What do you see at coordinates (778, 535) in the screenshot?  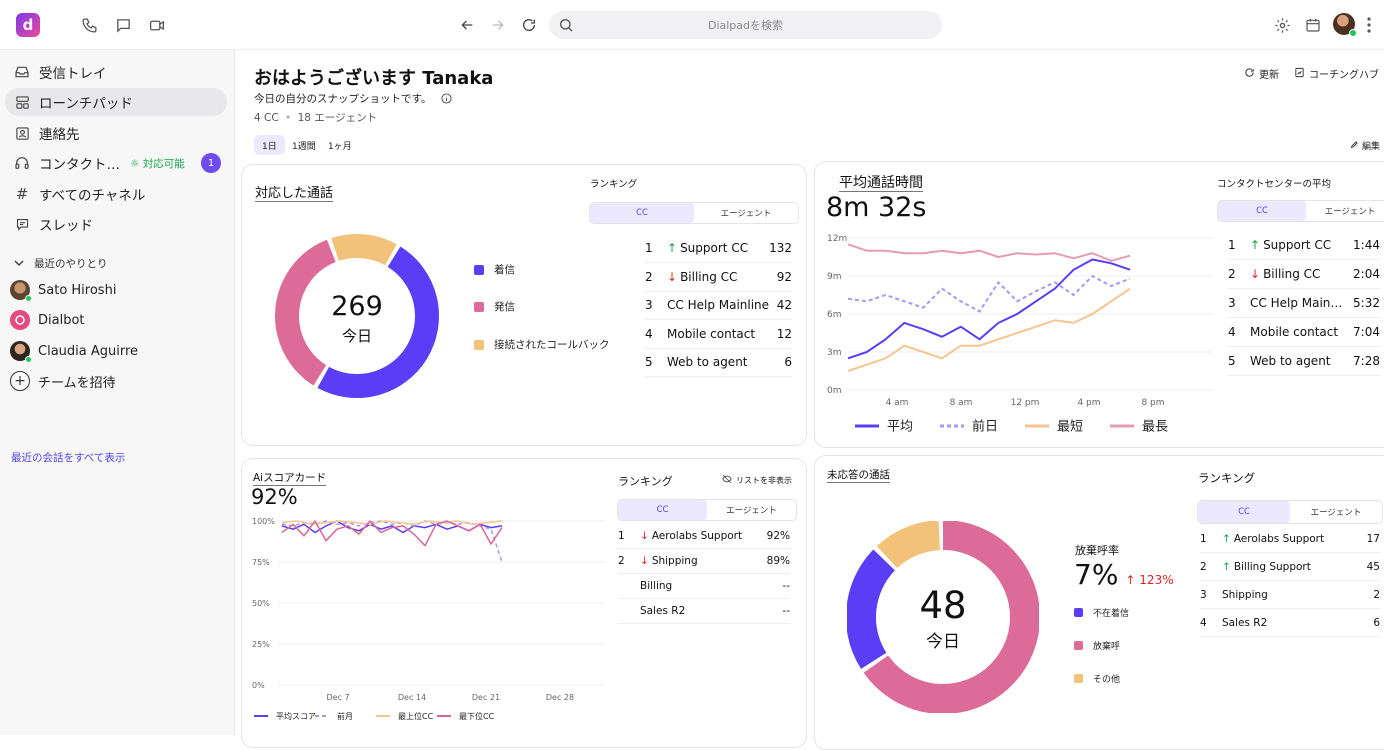 I see `rank-value: 92%` at bounding box center [778, 535].